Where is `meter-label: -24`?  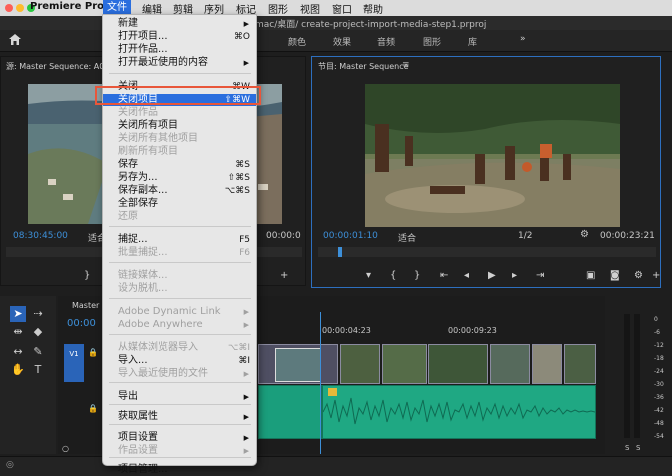 meter-label: -24 is located at coordinates (659, 371).